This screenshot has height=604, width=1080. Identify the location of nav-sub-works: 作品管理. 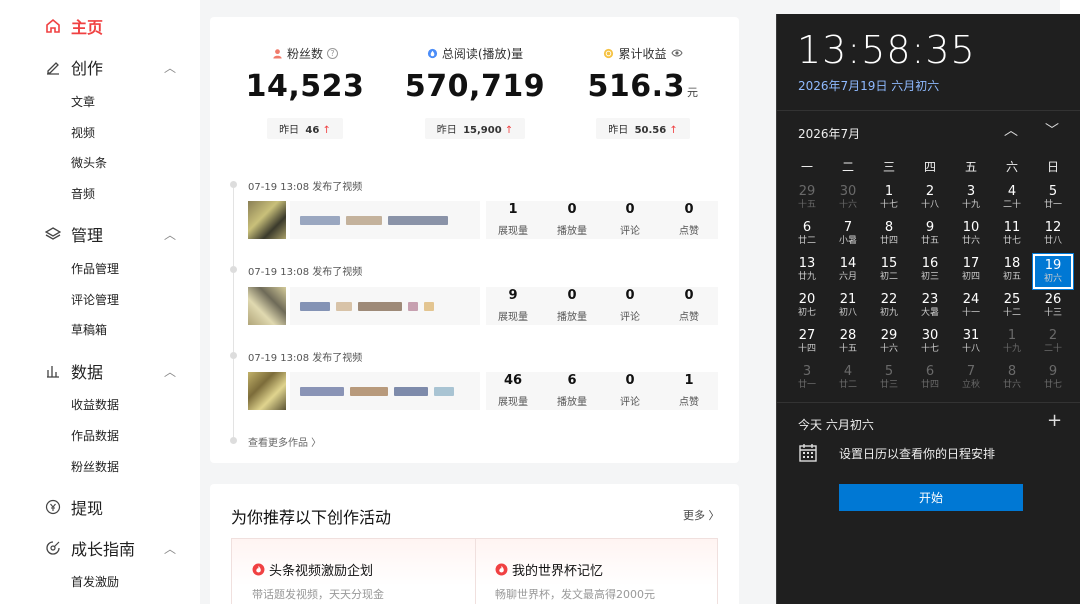
(95, 268).